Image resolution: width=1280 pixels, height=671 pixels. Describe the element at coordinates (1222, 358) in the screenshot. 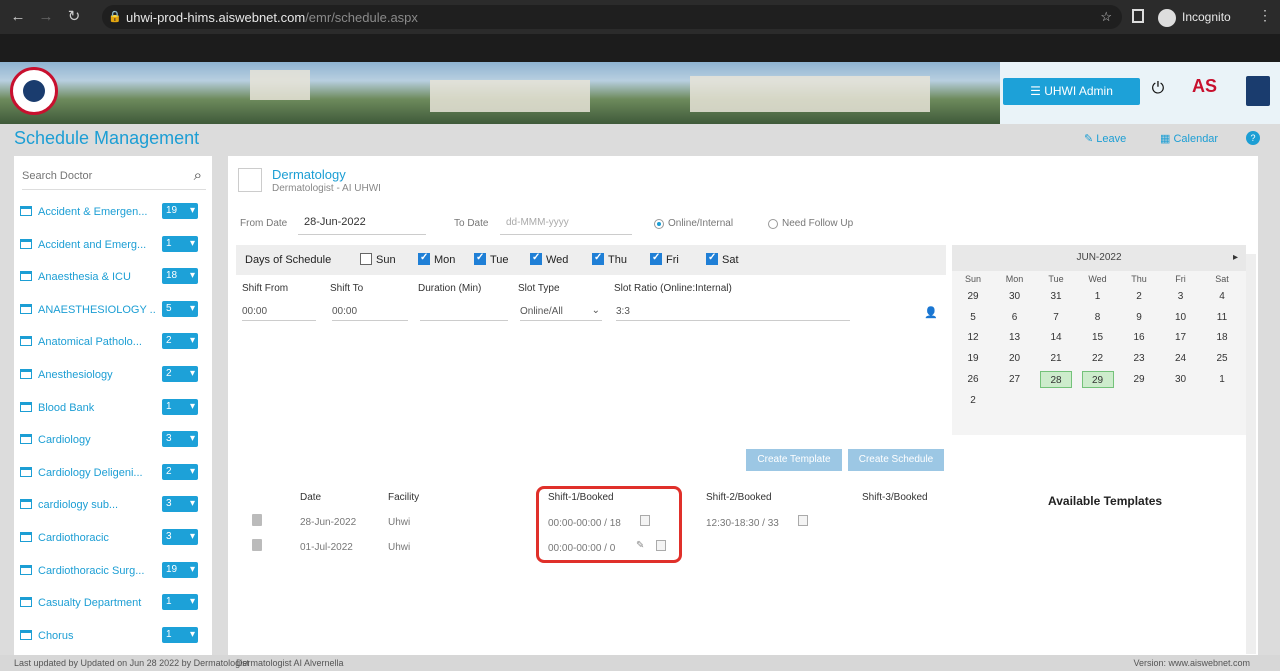

I see `calendar-day: 25` at that location.